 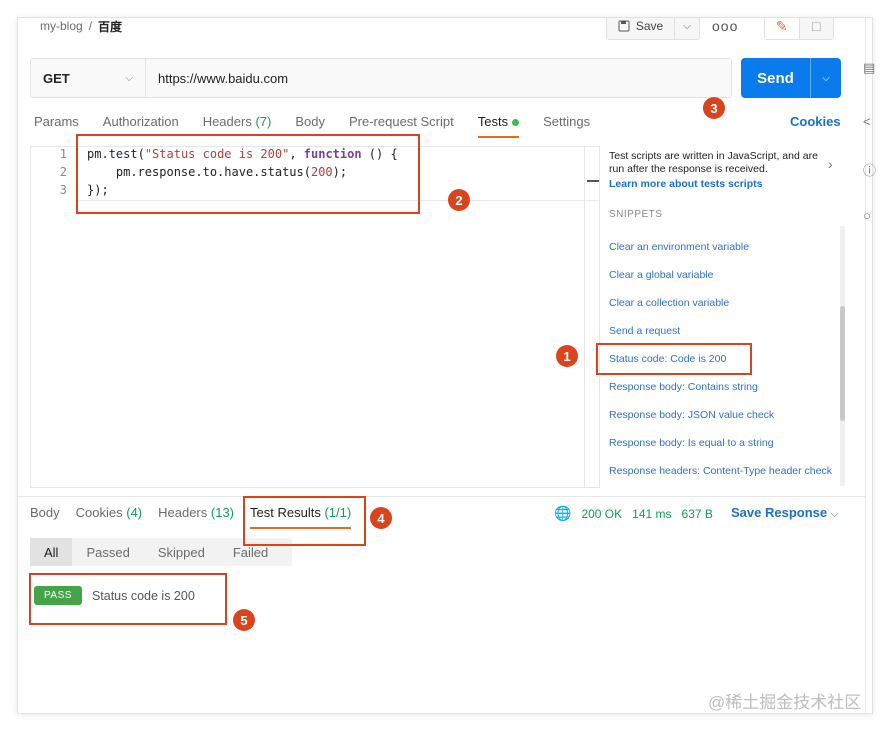 I want to click on save-button: Save, so click(x=641, y=28).